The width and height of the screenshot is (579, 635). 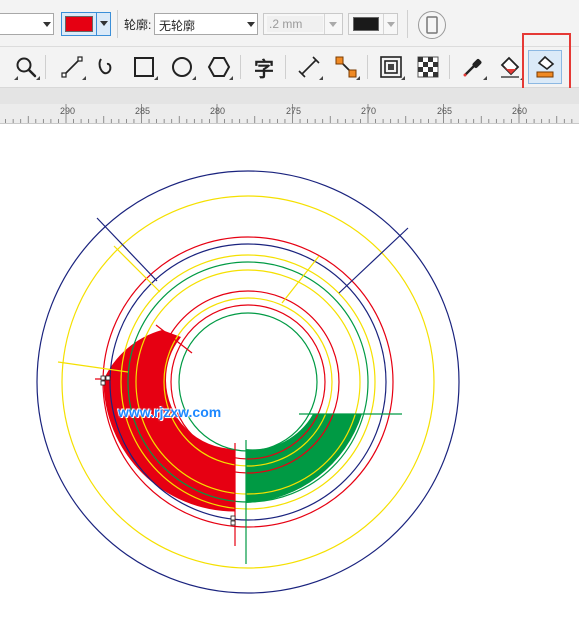 What do you see at coordinates (294, 111) in the screenshot?
I see `ruler-label: 275` at bounding box center [294, 111].